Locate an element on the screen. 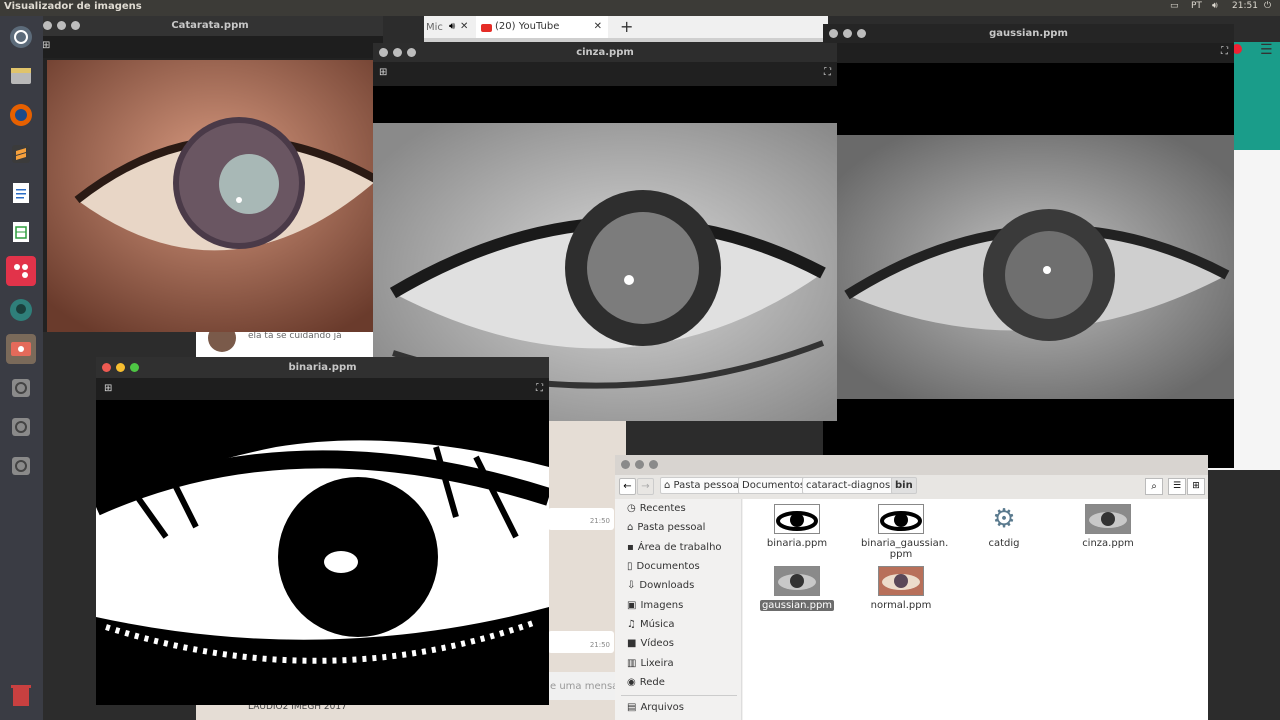  launcher is located at coordinates (21, 368).